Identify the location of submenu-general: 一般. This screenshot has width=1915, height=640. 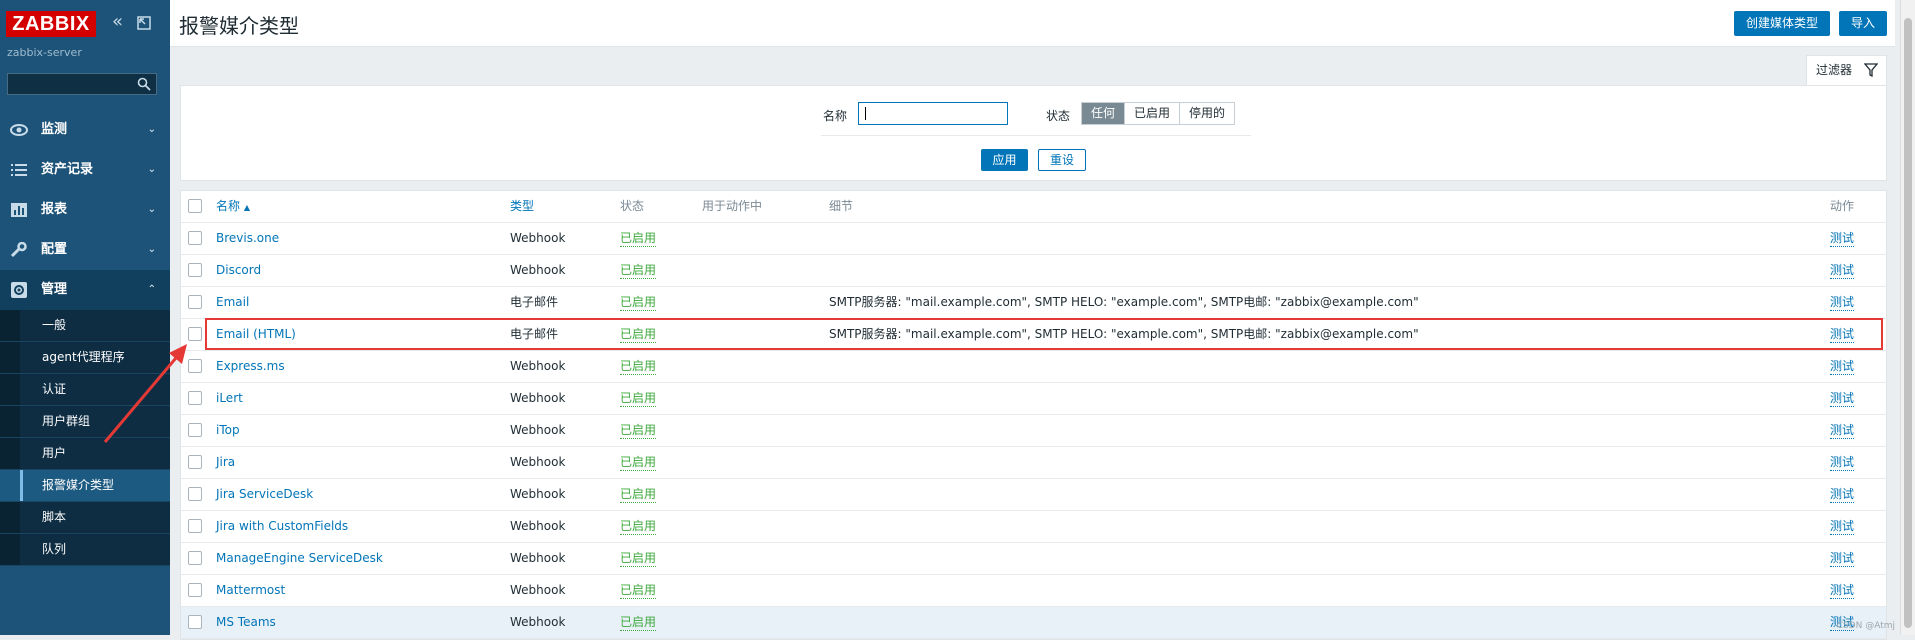
(85, 326).